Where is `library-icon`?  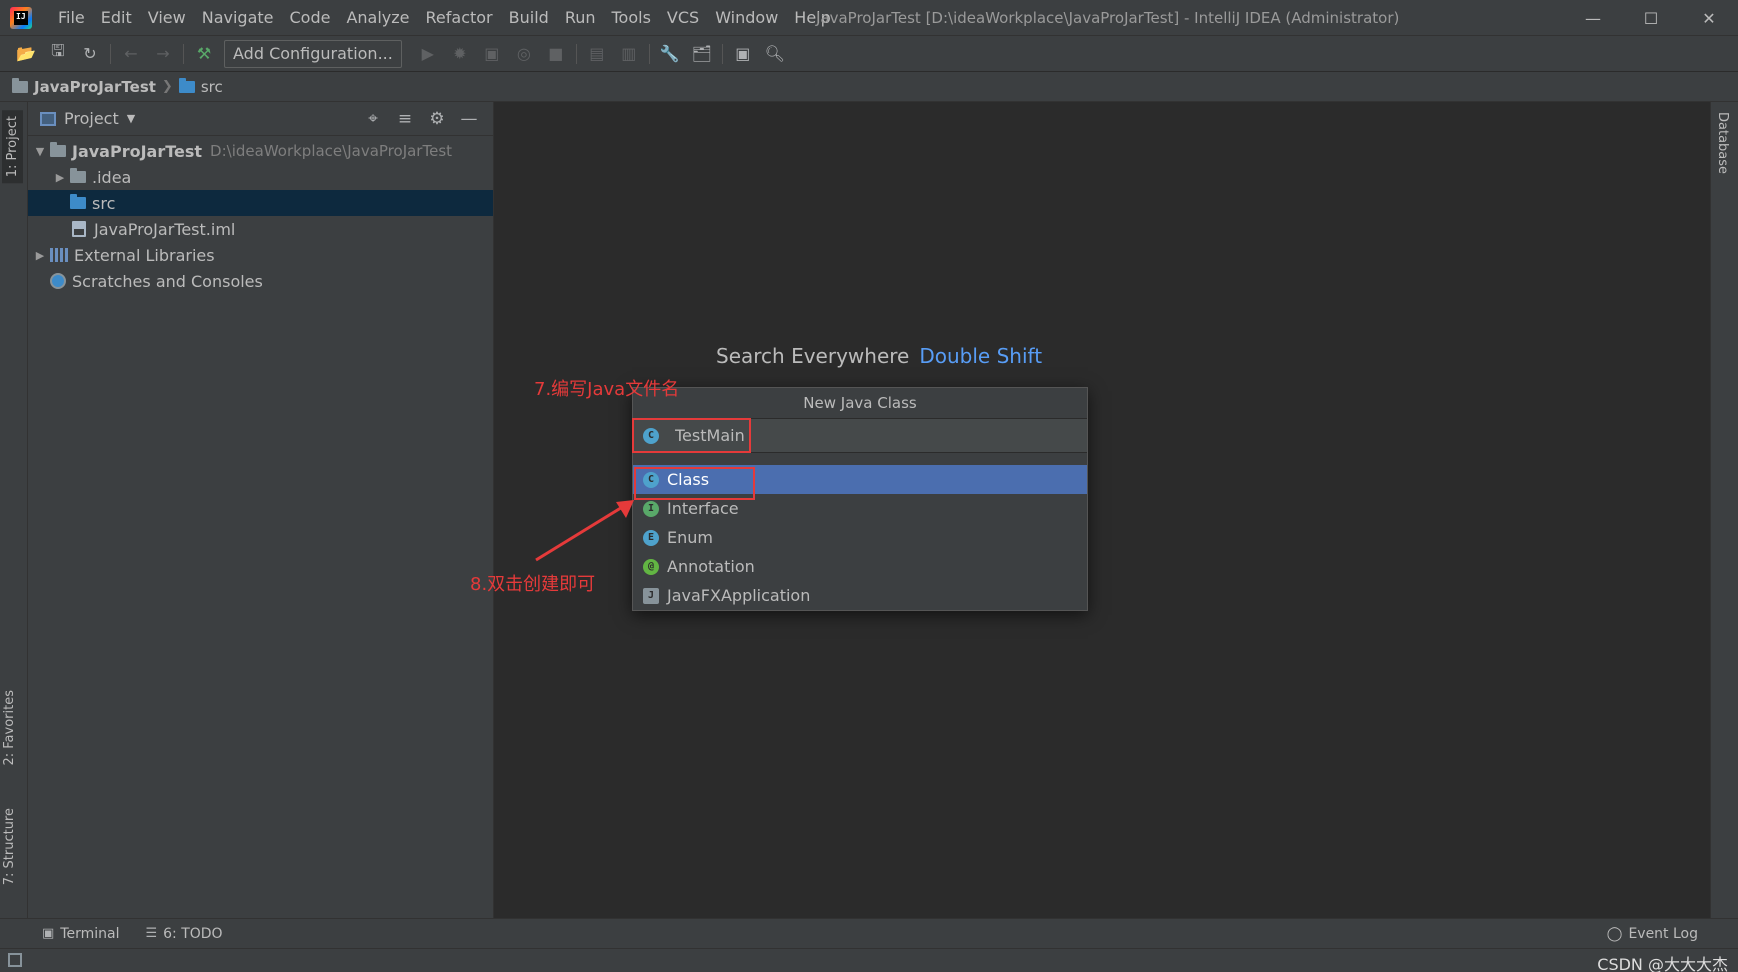
library-icon is located at coordinates (59, 255).